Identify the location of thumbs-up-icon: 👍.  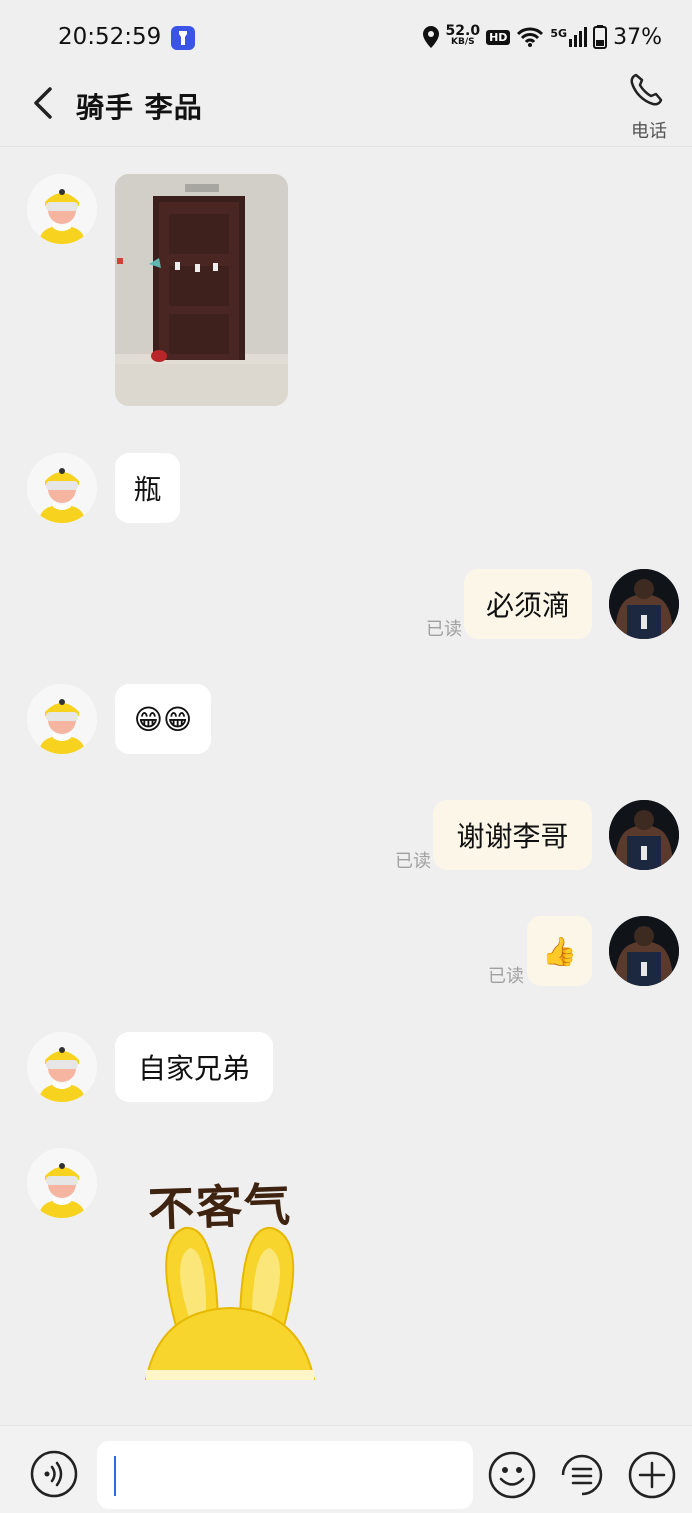
(559, 951).